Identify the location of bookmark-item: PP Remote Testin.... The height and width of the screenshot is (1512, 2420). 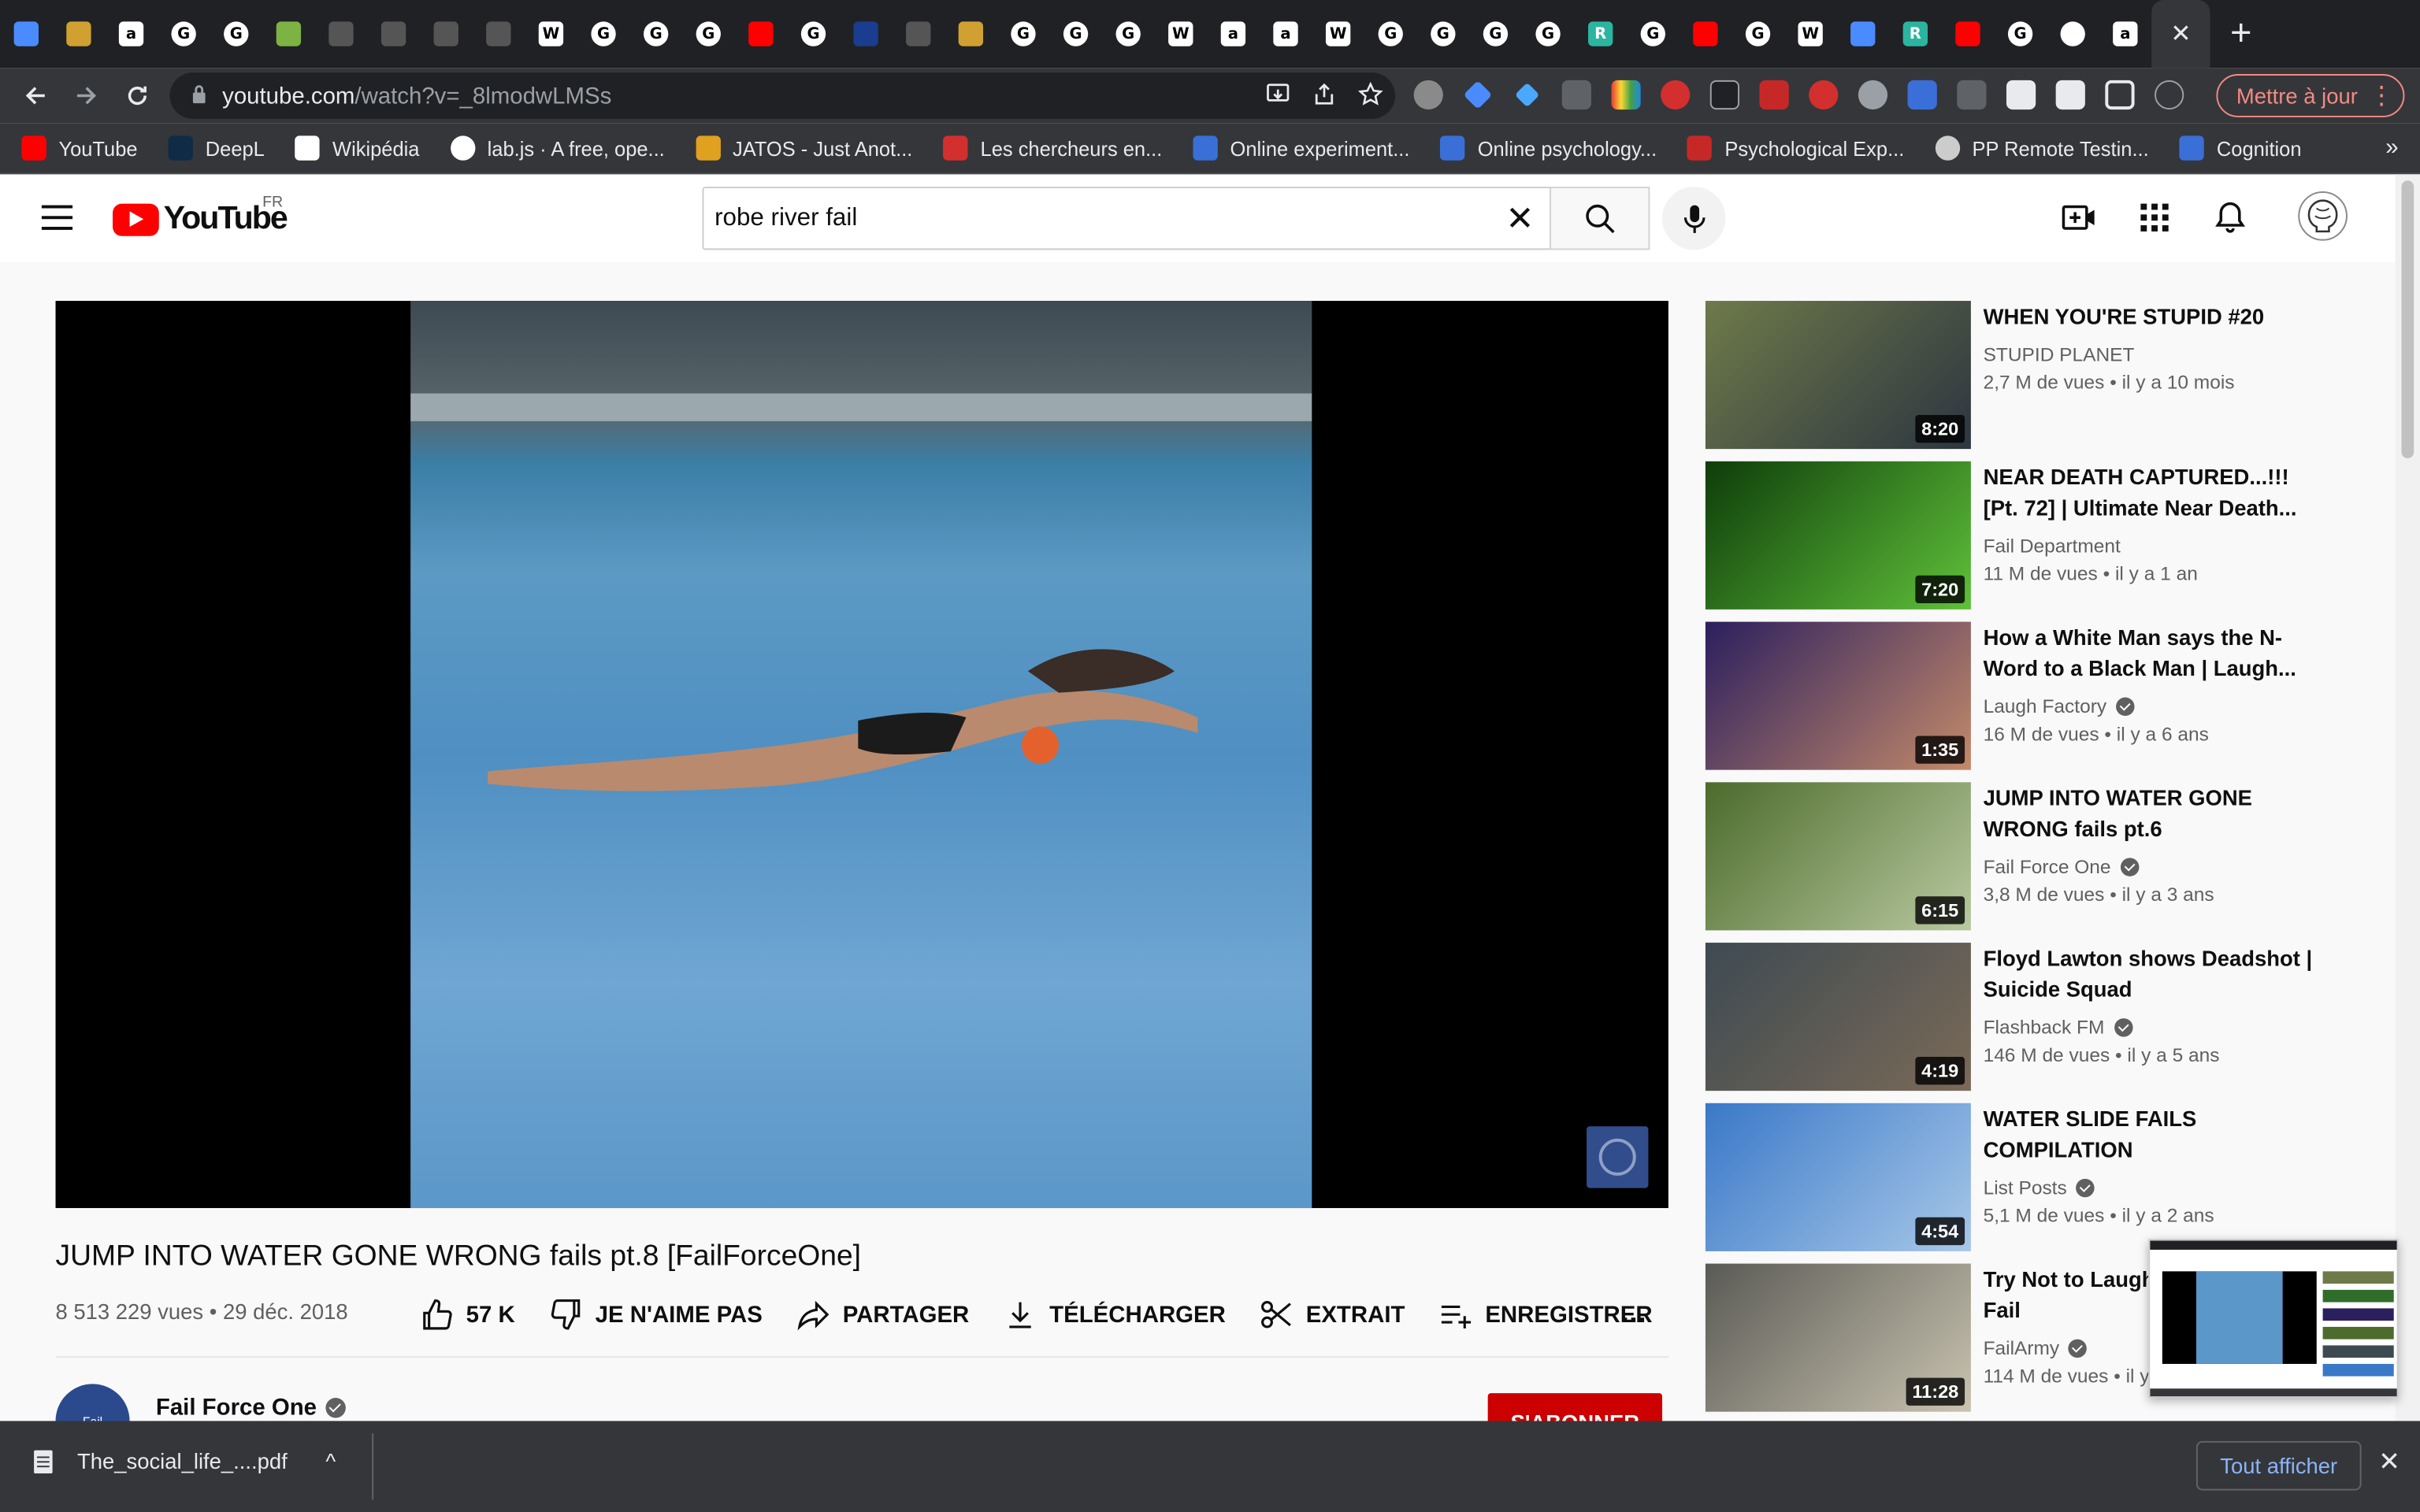
(2042, 148).